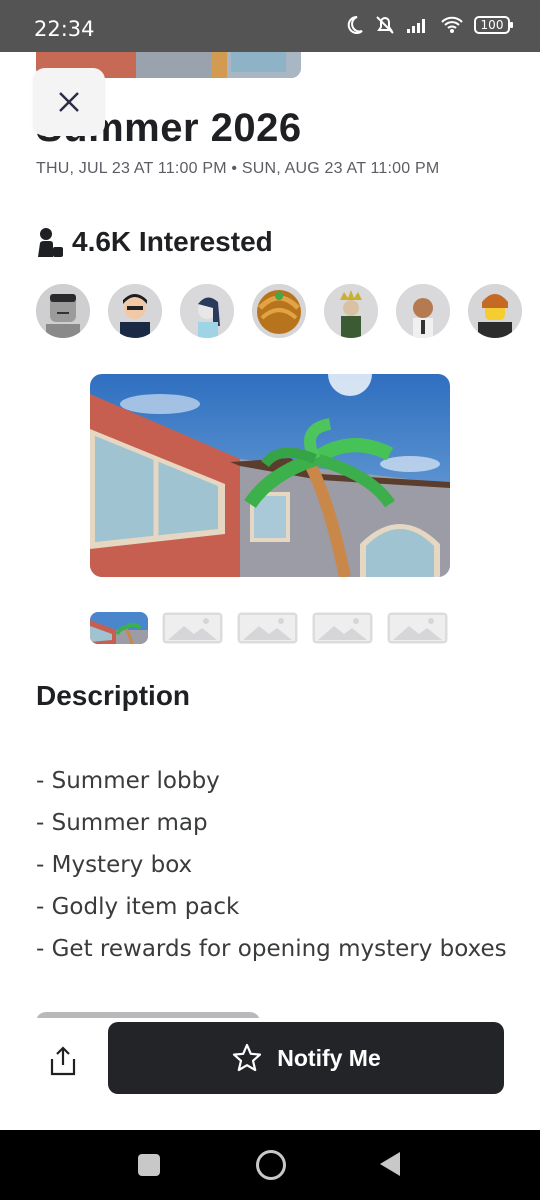  What do you see at coordinates (452, 24) in the screenshot?
I see `wifi-icon` at bounding box center [452, 24].